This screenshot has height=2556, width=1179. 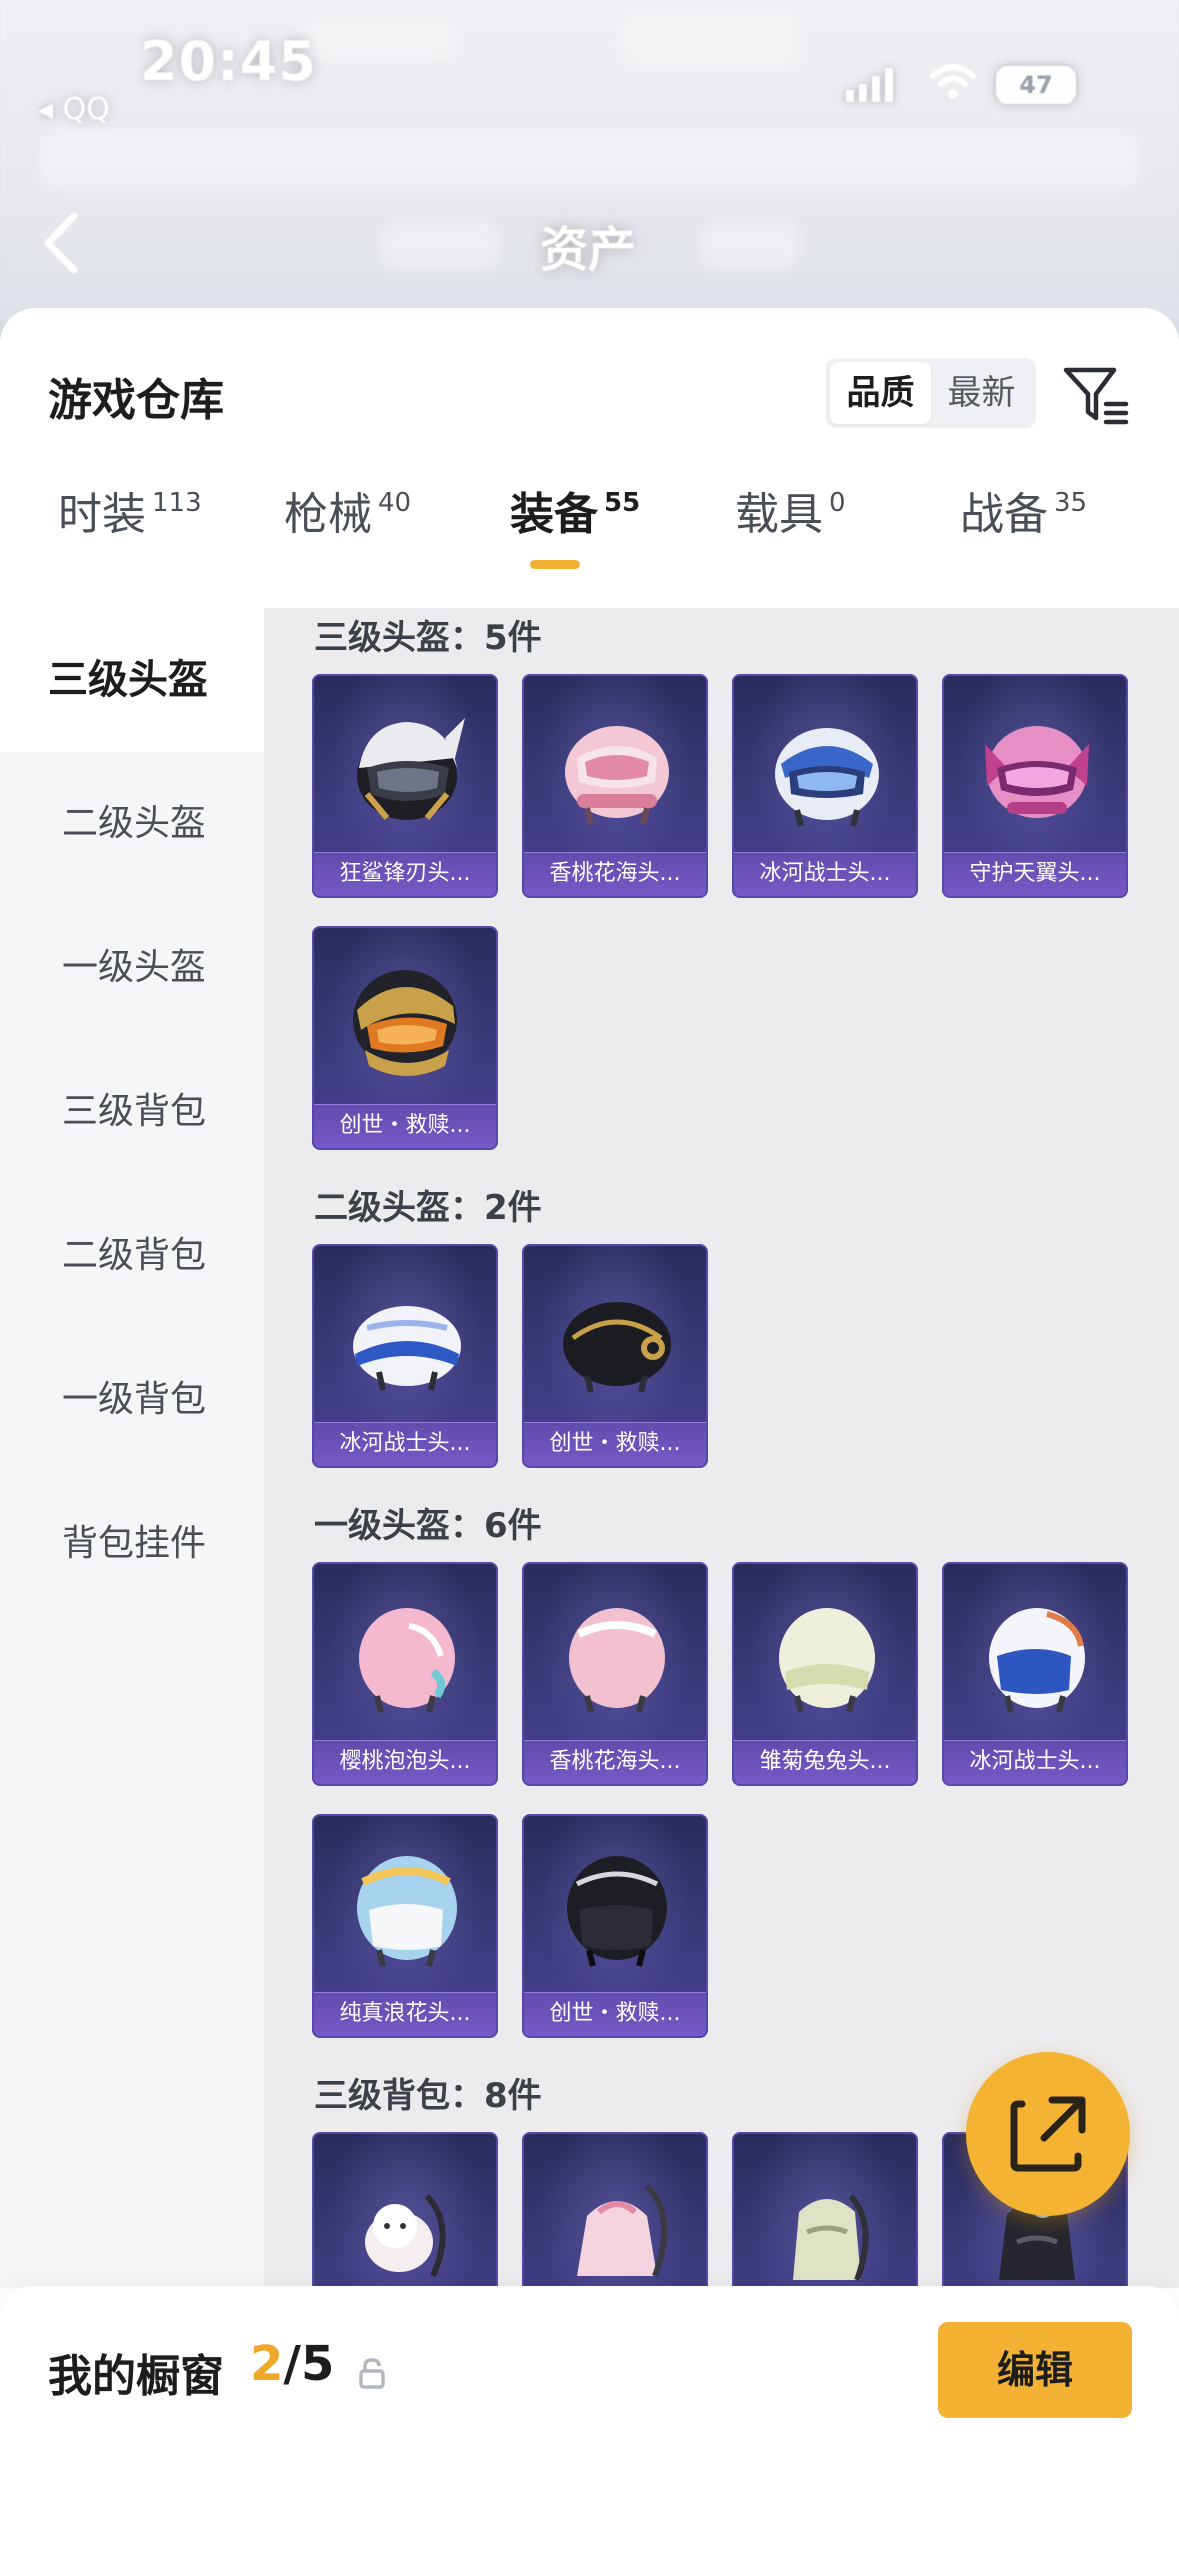 I want to click on showcase-count: 2/5, so click(x=292, y=2364).